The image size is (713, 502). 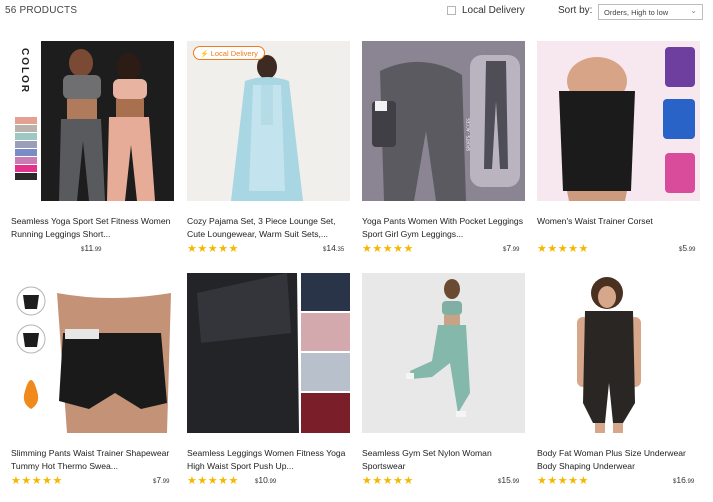 What do you see at coordinates (509, 480) in the screenshot?
I see `product-price: $15.99` at bounding box center [509, 480].